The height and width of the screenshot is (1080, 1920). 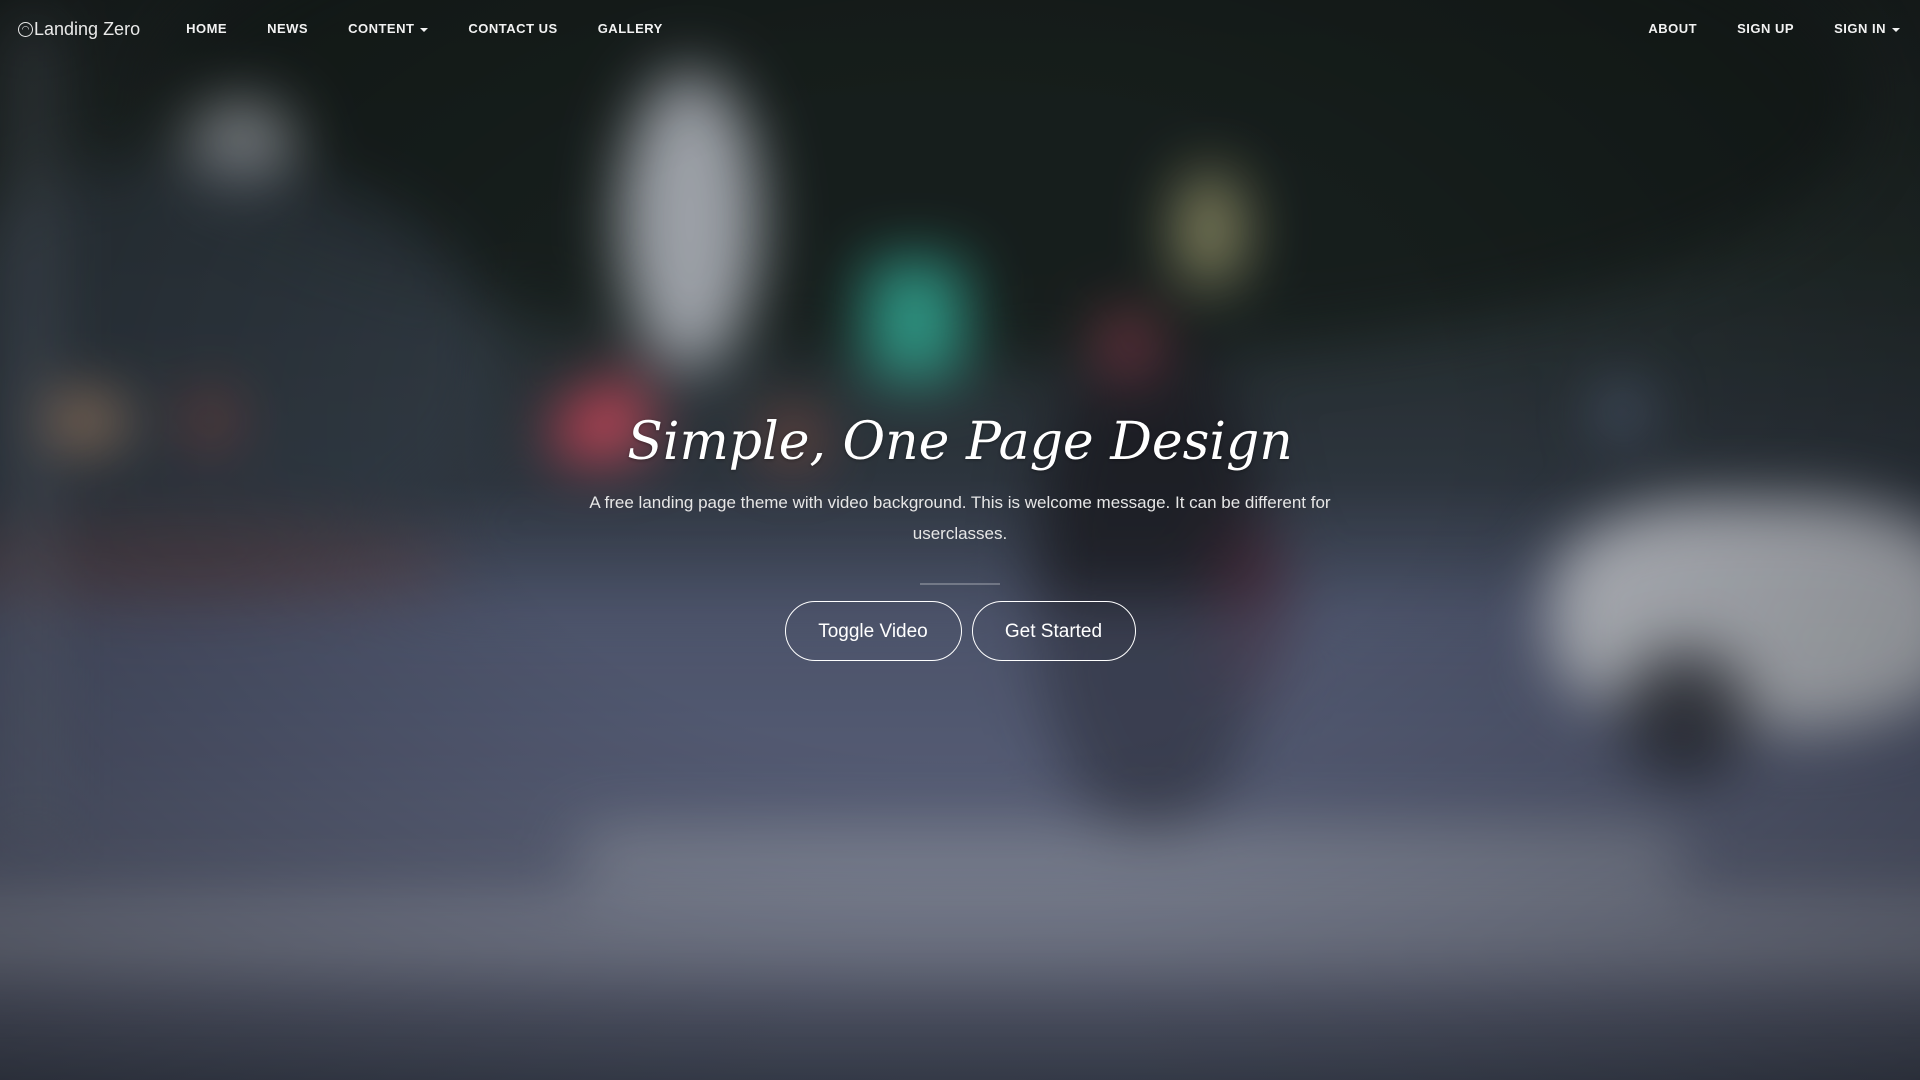 I want to click on nav-item-contact-us: CONTACT US, so click(x=512, y=29).